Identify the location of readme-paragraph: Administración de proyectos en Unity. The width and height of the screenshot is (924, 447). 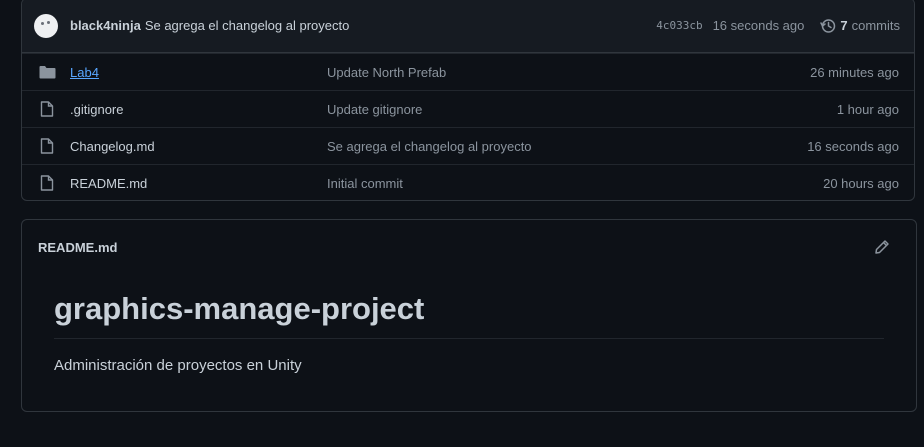
(178, 365).